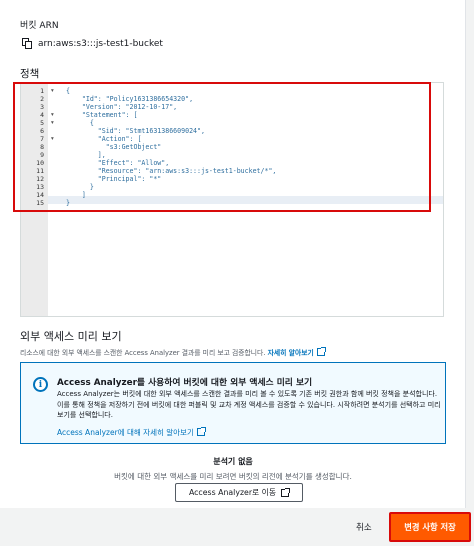 The width and height of the screenshot is (474, 546). I want to click on code-line: "Statement": [, so click(102, 115).